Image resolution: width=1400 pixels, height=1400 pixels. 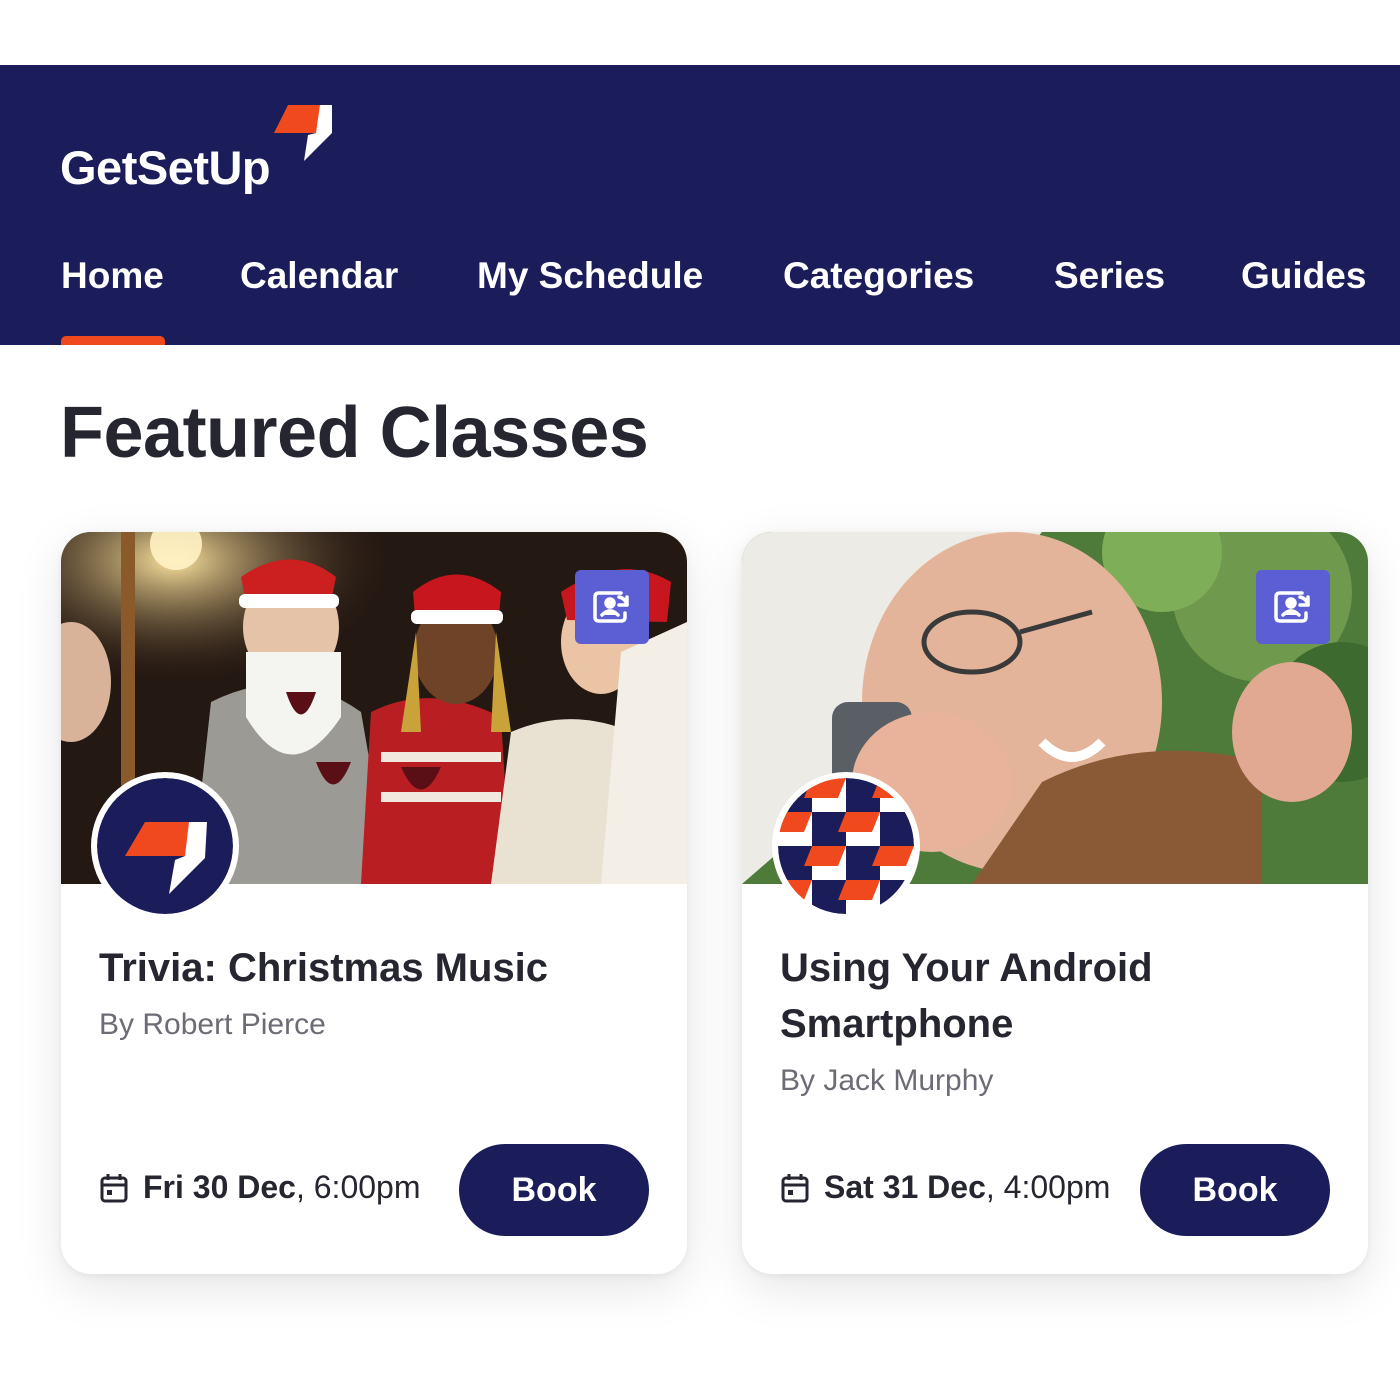 I want to click on section-title: Featured Classes, so click(x=354, y=433).